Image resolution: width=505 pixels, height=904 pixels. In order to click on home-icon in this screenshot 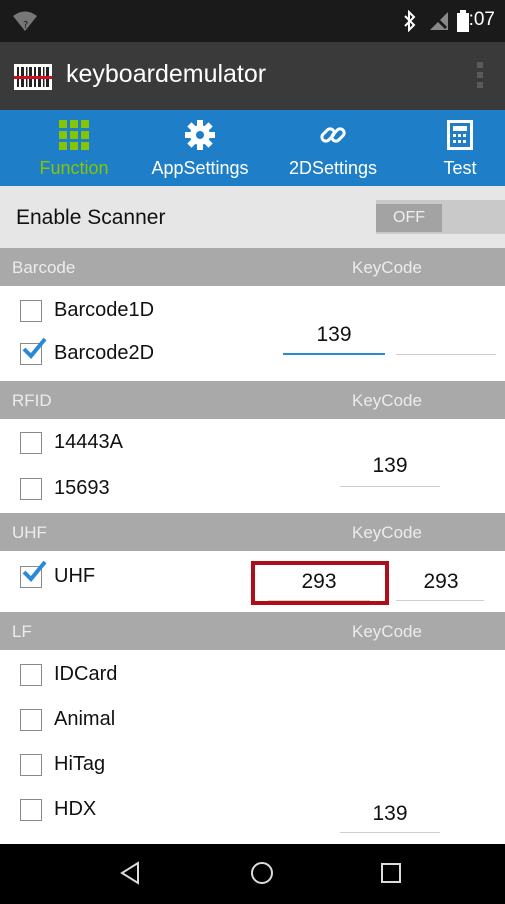, I will do `click(262, 875)`.